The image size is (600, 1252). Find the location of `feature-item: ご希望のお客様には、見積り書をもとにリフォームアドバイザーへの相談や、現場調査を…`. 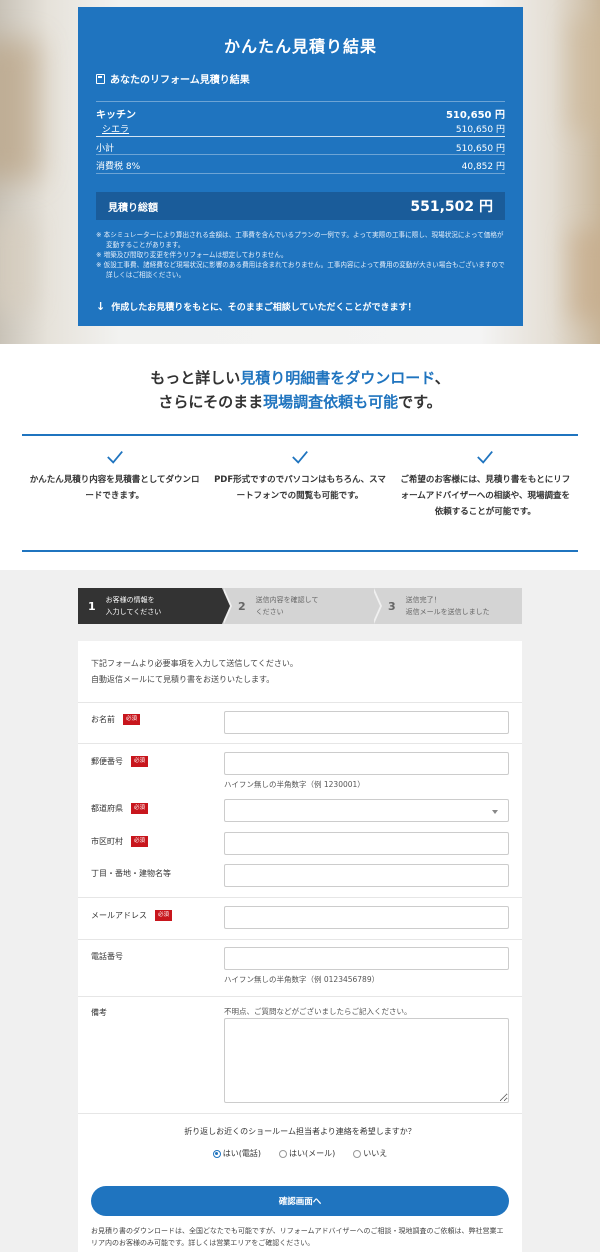

feature-item: ご希望のお客様には、見積り書をもとにリフォームアドバイザーへの相談や、現場調査を… is located at coordinates (485, 484).